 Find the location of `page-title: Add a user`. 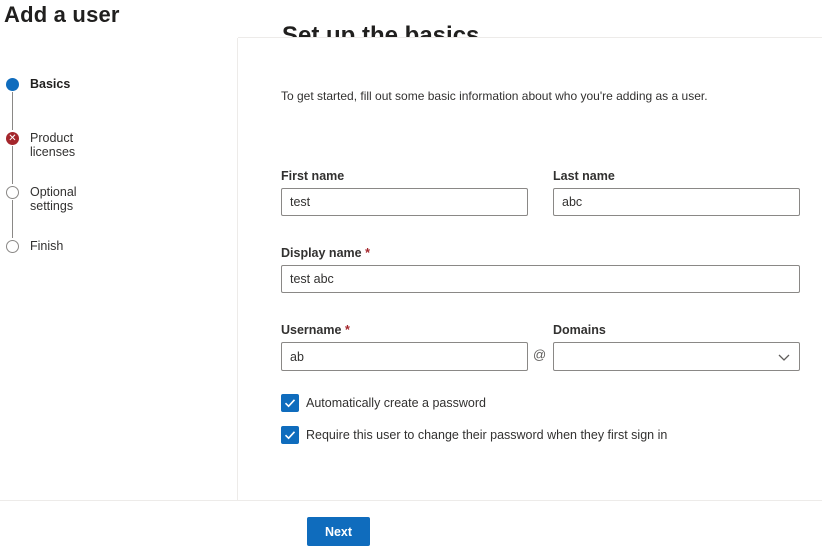

page-title: Add a user is located at coordinates (62, 14).